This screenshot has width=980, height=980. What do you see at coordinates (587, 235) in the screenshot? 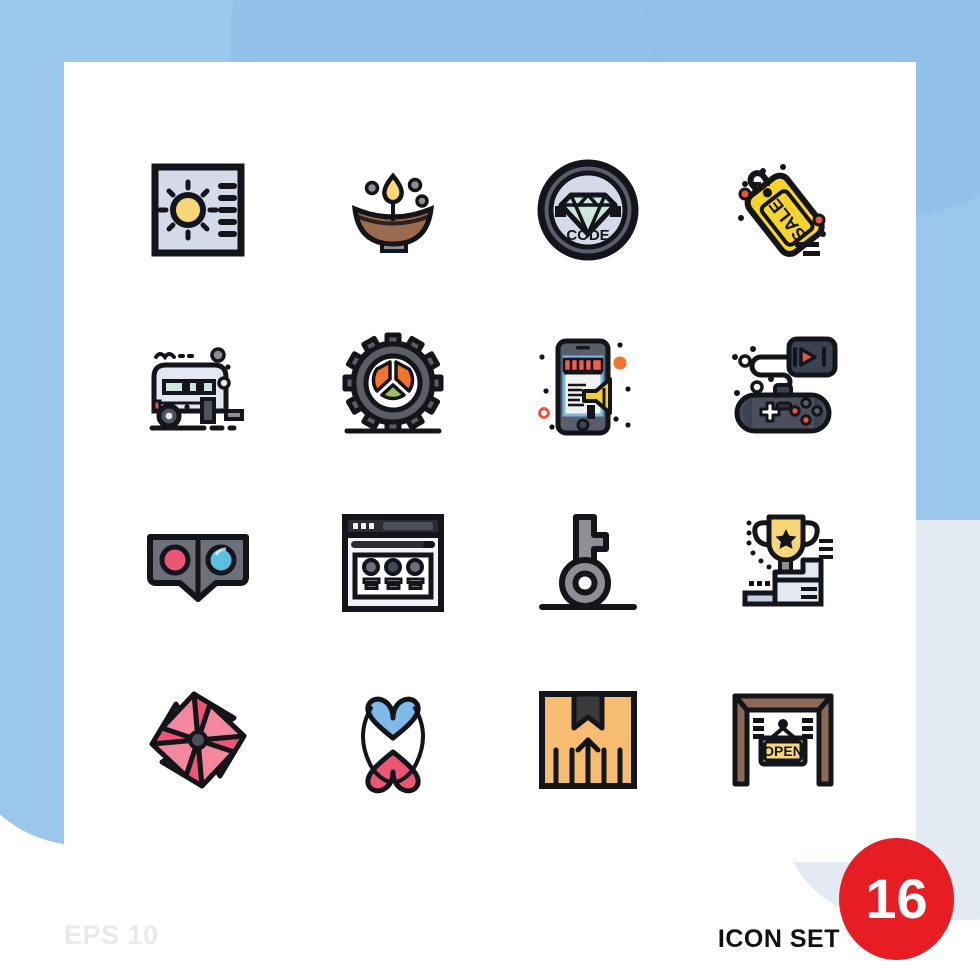
I see `code-badge-text: CODE` at bounding box center [587, 235].